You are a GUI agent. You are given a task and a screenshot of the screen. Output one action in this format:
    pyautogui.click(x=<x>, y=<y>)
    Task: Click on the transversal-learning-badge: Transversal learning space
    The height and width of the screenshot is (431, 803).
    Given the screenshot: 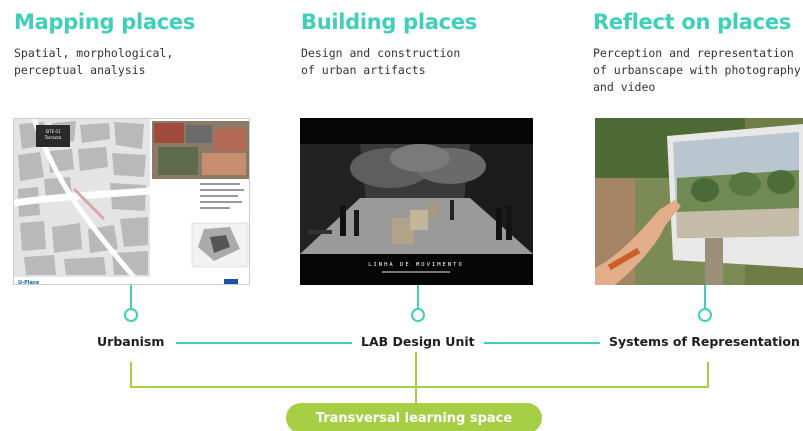 What is the action you would take?
    pyautogui.click(x=414, y=417)
    